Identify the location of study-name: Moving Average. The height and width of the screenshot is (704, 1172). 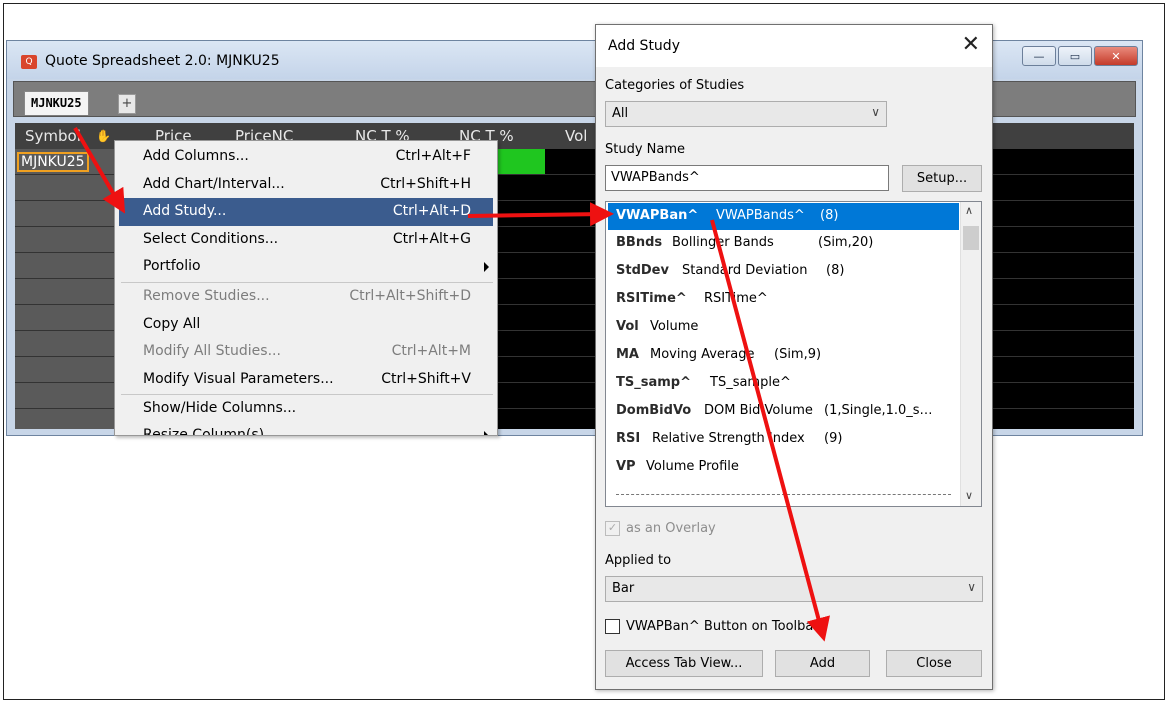
(702, 354).